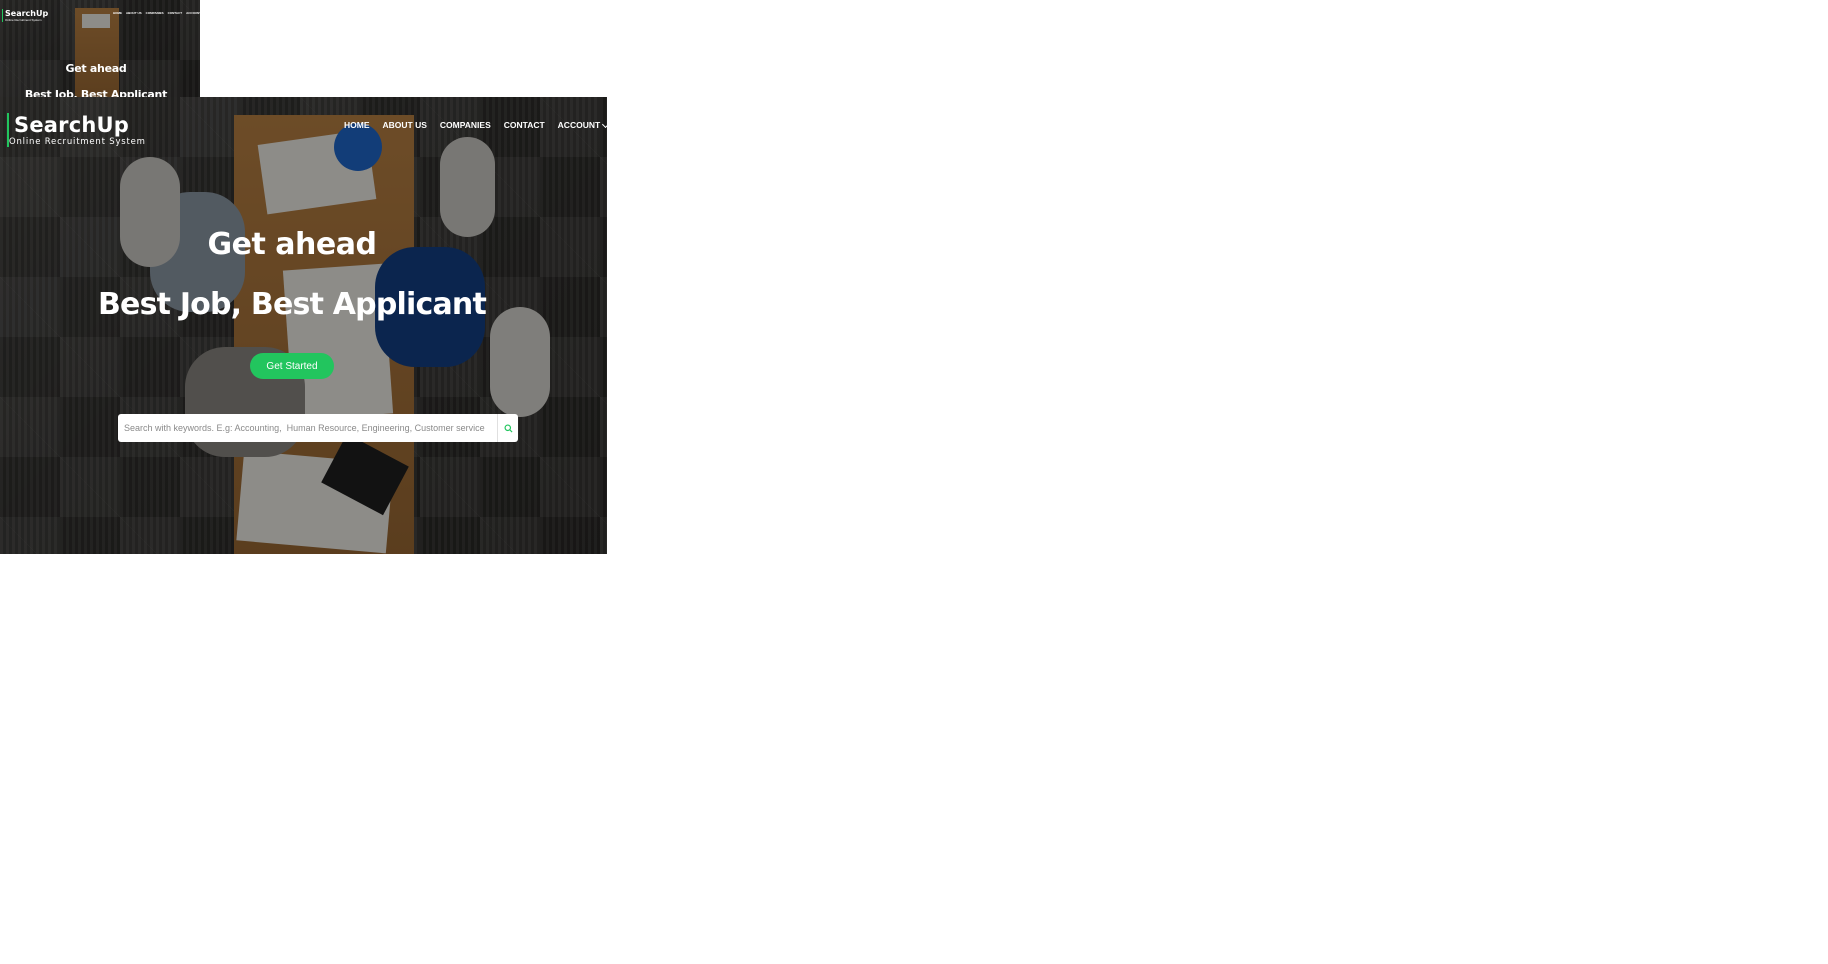 Image resolution: width=1828 pixels, height=964 pixels. I want to click on main-nav: HOME ABOUT US COMPANIES CONTACT ACCOUNT, so click(475, 125).